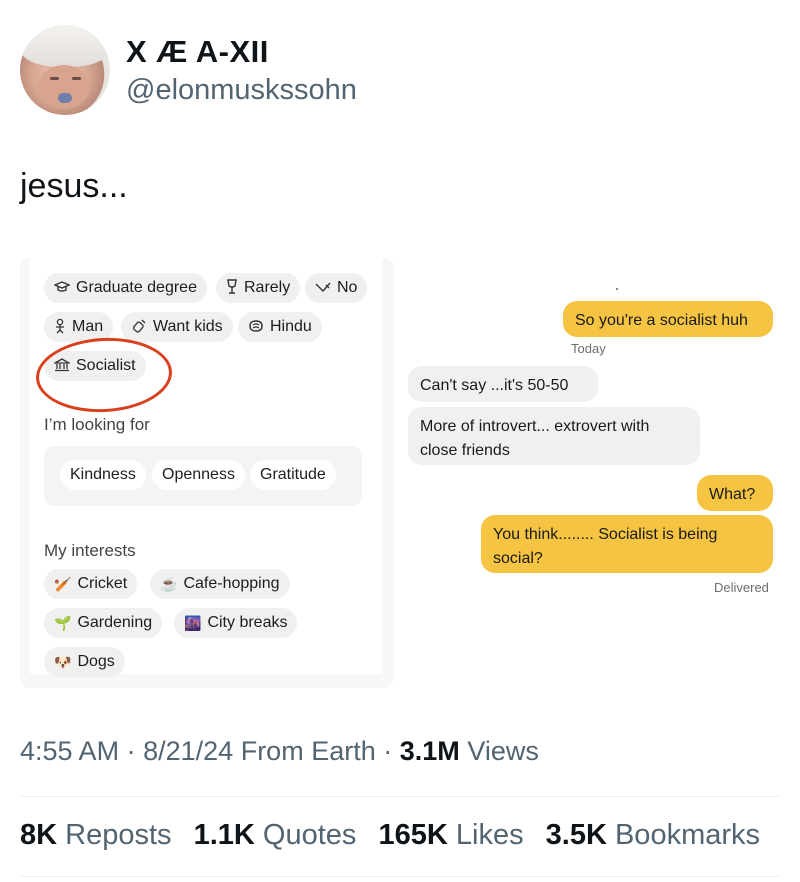 Image resolution: width=800 pixels, height=882 pixels. Describe the element at coordinates (62, 288) in the screenshot. I see `graduation-cap-icon` at that location.